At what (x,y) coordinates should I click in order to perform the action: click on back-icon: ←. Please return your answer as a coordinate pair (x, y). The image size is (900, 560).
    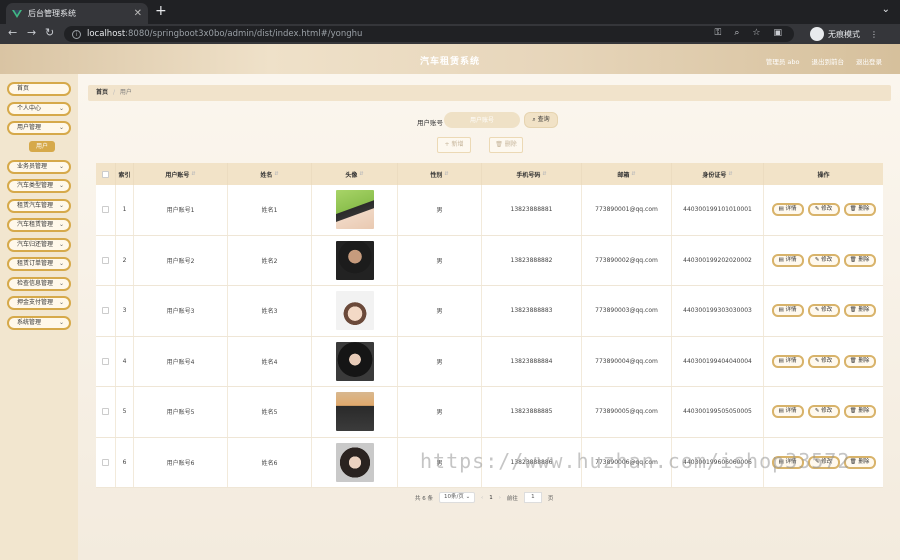
    Looking at the image, I should click on (12, 32).